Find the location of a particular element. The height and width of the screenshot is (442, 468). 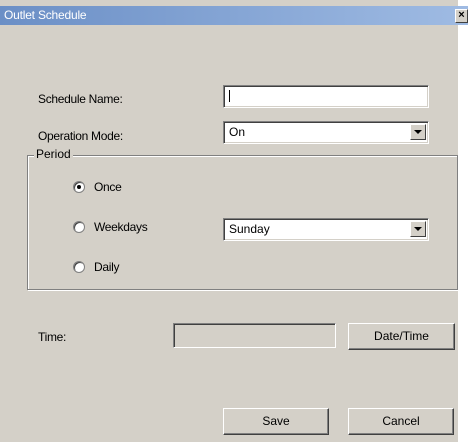

period-legend: Period is located at coordinates (53, 154).